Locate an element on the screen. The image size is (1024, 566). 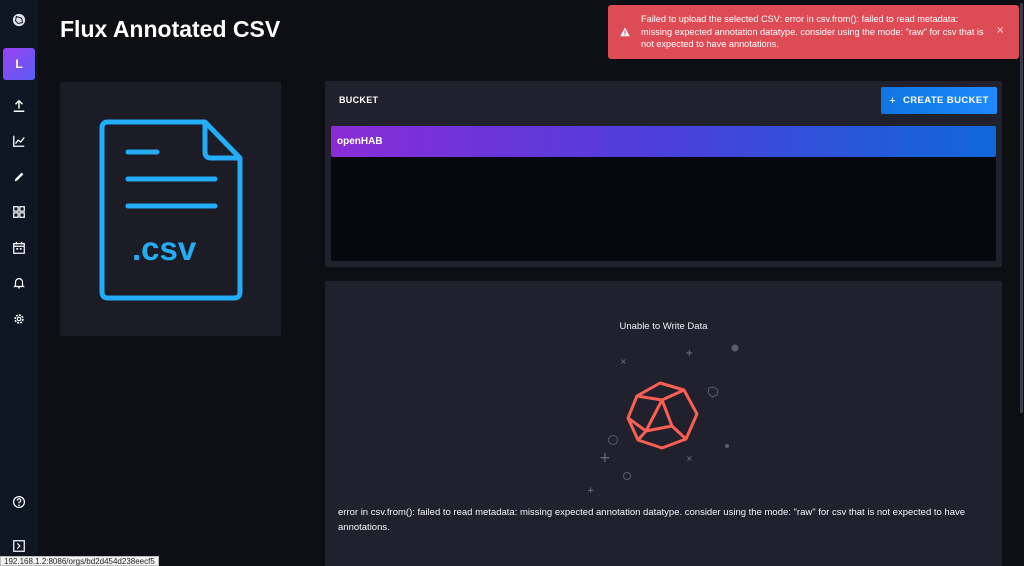
bucket-item-openhab: openHAB is located at coordinates (663, 141).